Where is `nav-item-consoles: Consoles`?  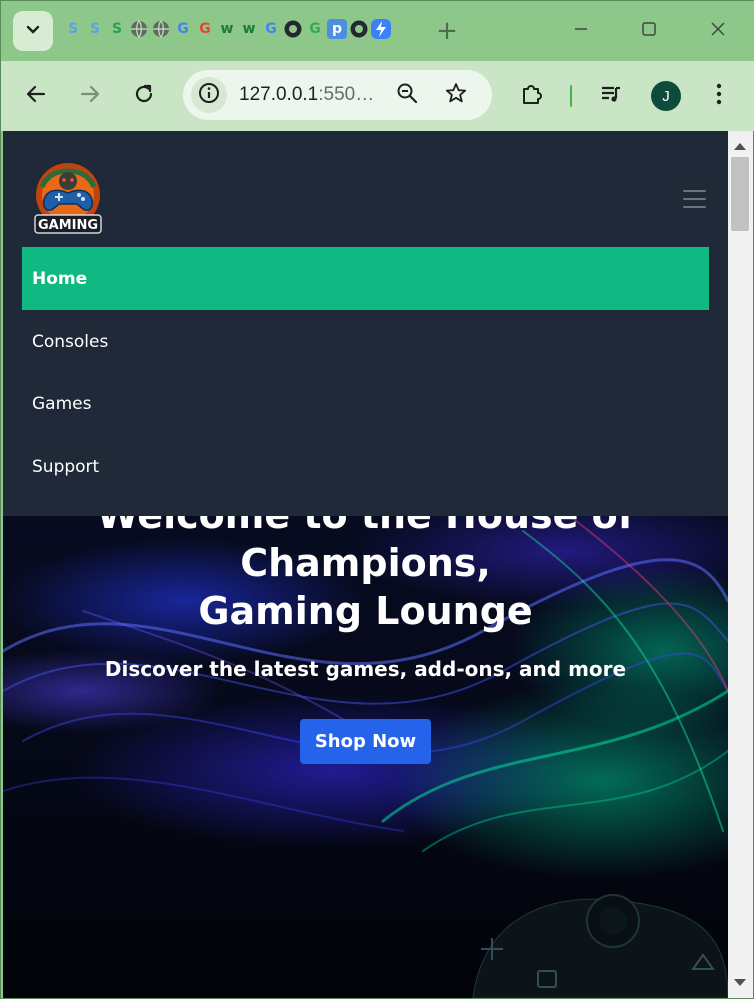
nav-item-consoles: Consoles is located at coordinates (365, 341).